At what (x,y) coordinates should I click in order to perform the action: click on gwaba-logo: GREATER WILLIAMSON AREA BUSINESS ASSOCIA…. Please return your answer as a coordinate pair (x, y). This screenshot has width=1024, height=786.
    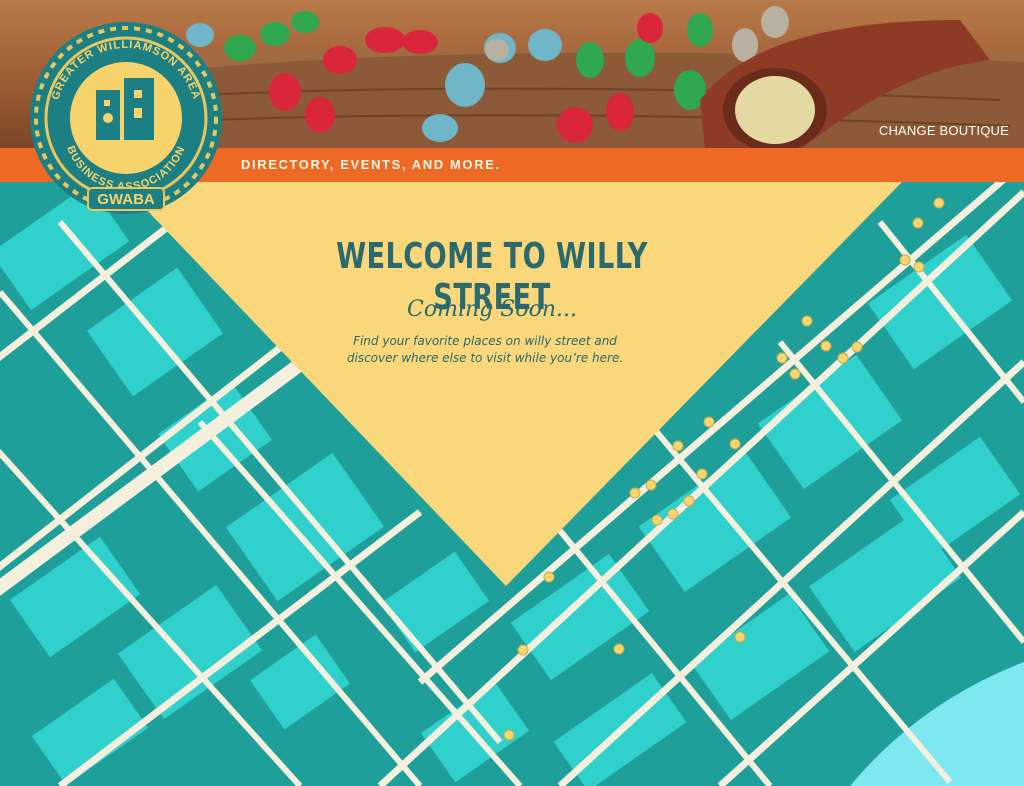
    Looking at the image, I should click on (126, 118).